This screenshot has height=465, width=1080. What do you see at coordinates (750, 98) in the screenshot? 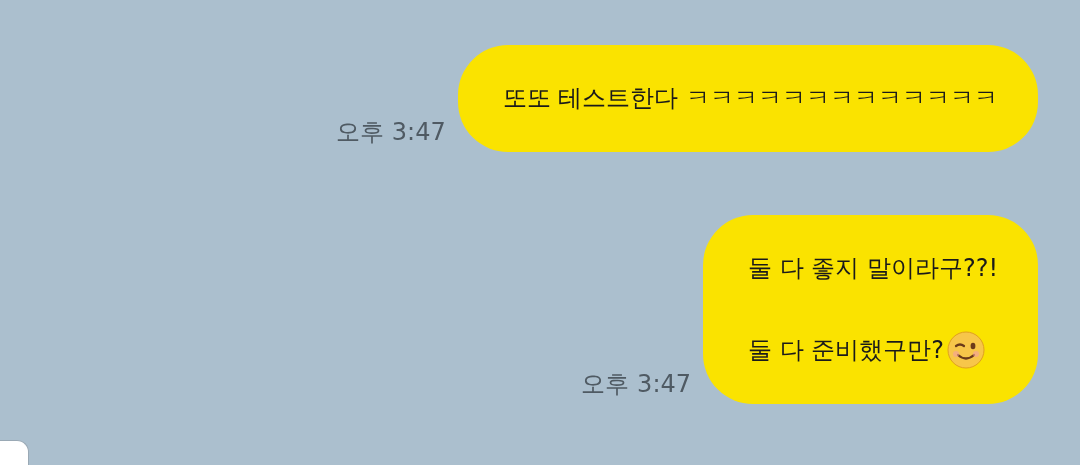
I see `message-text: 또또 테스트한다 ㅋㅋㅋㅋㅋㅋㅋㅋㅋㅋㅋㅋㅋ` at bounding box center [750, 98].